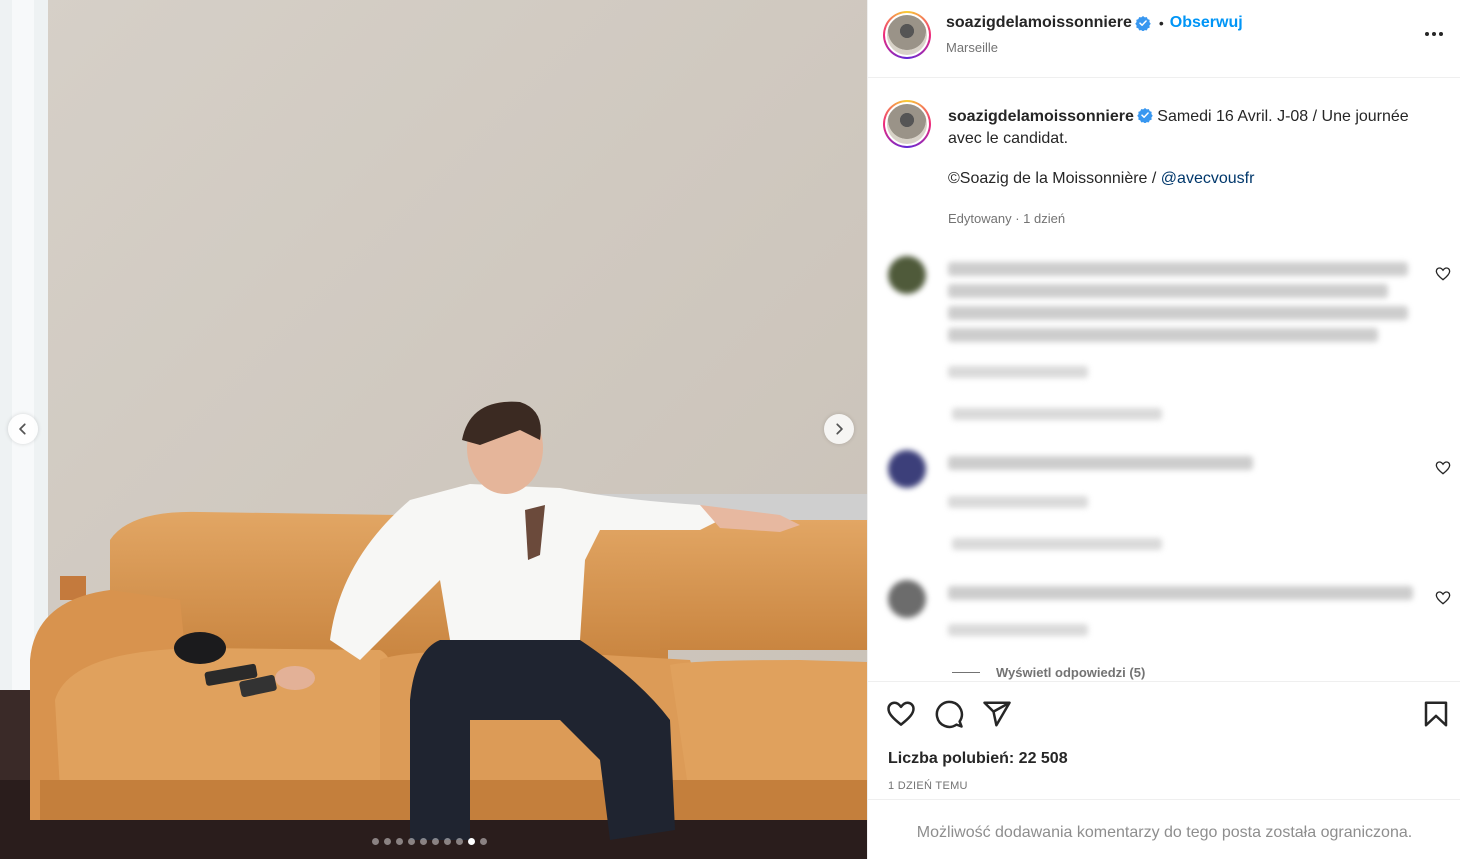  I want to click on previous-slide-button, so click(23, 429).